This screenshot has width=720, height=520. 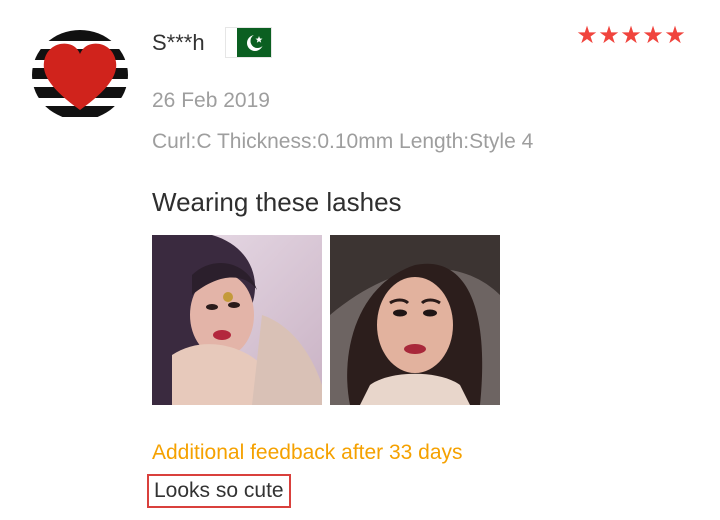 I want to click on heart-icon, so click(x=80, y=76).